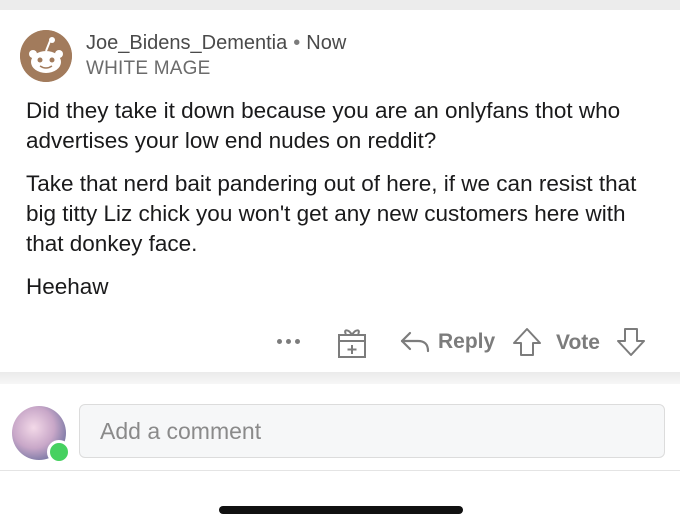  I want to click on home-indicator, so click(341, 510).